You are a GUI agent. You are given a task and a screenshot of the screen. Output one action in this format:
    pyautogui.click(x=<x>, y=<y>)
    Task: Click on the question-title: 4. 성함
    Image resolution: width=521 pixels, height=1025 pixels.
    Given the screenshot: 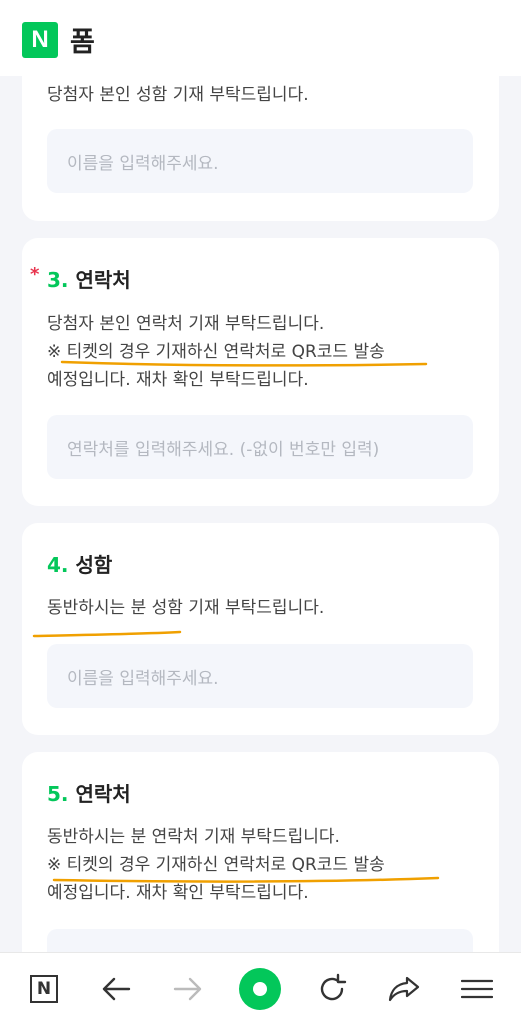 What is the action you would take?
    pyautogui.click(x=79, y=563)
    